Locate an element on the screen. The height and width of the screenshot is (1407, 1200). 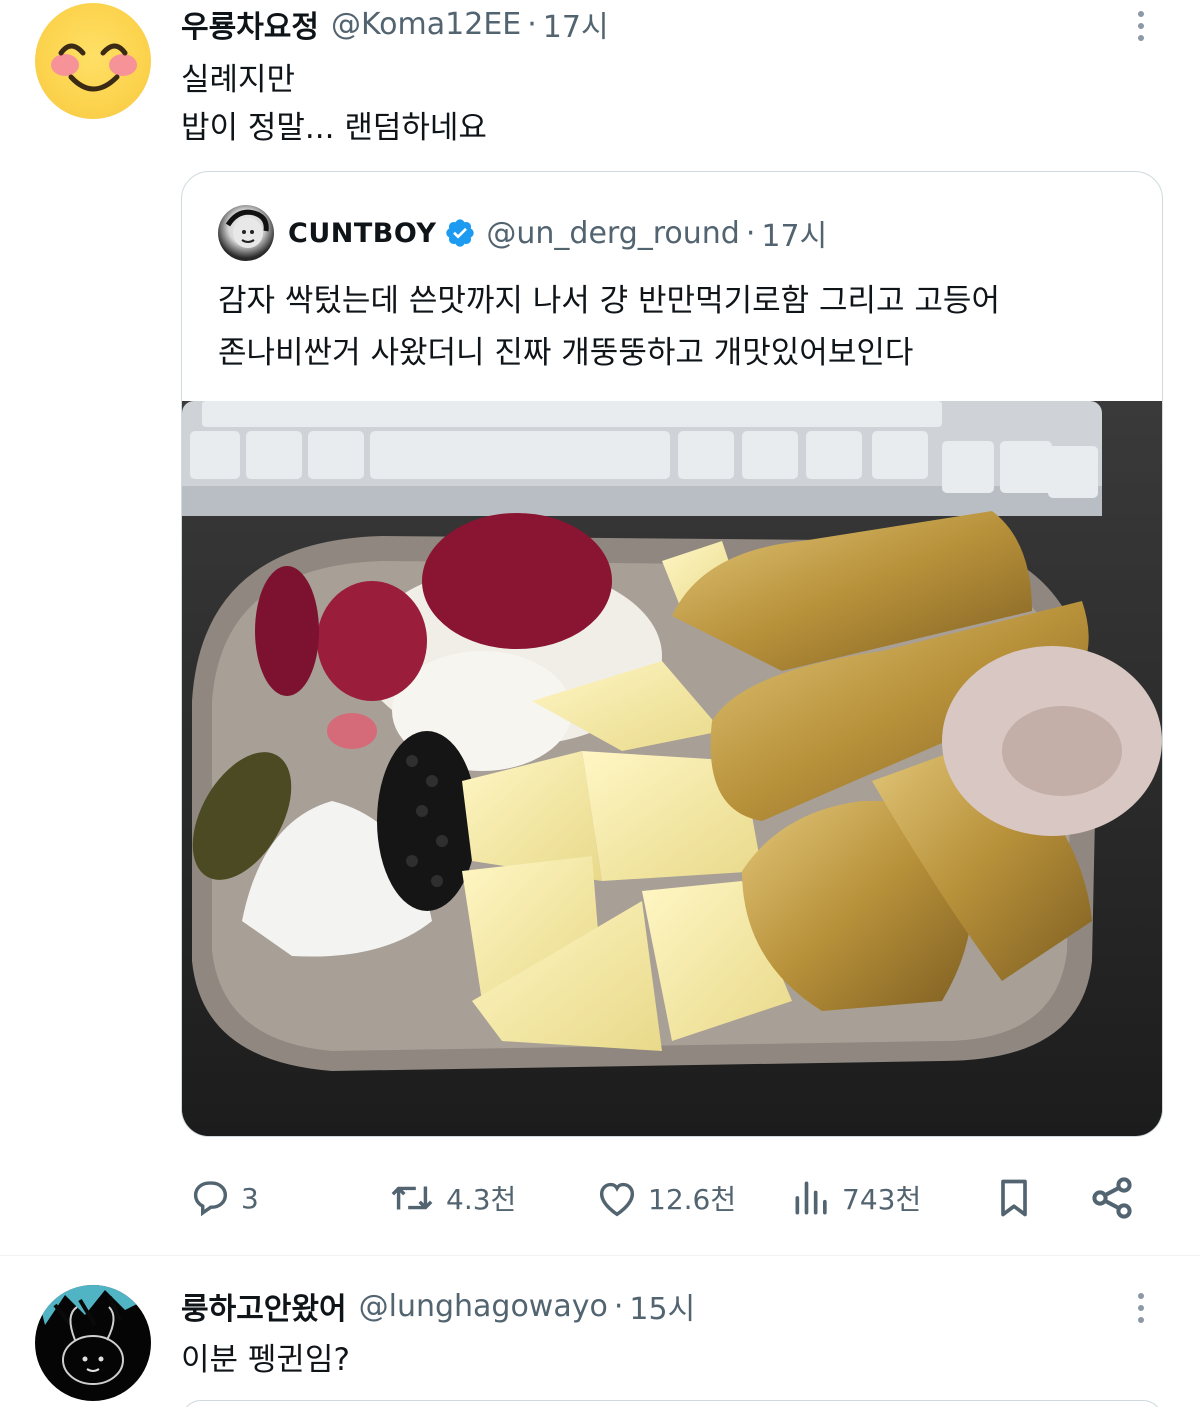
smiling-emoji-icon is located at coordinates (94, 67).